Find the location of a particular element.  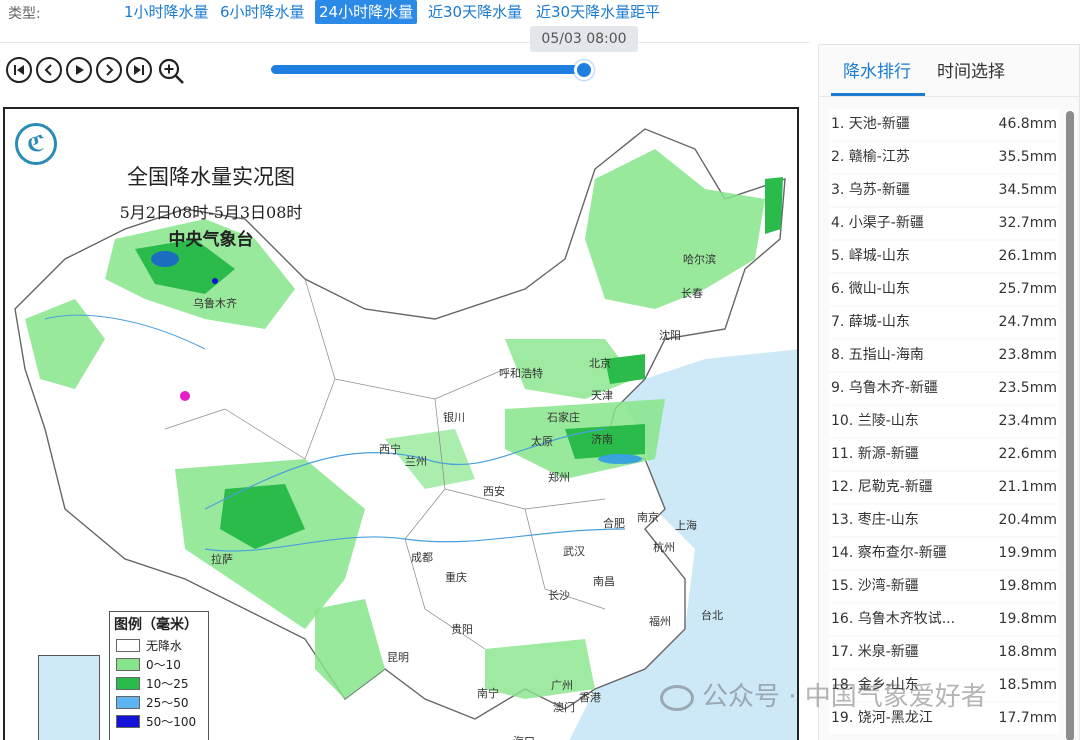

type-button-30d-anomaly: 近30天降水量距平 is located at coordinates (598, 12).